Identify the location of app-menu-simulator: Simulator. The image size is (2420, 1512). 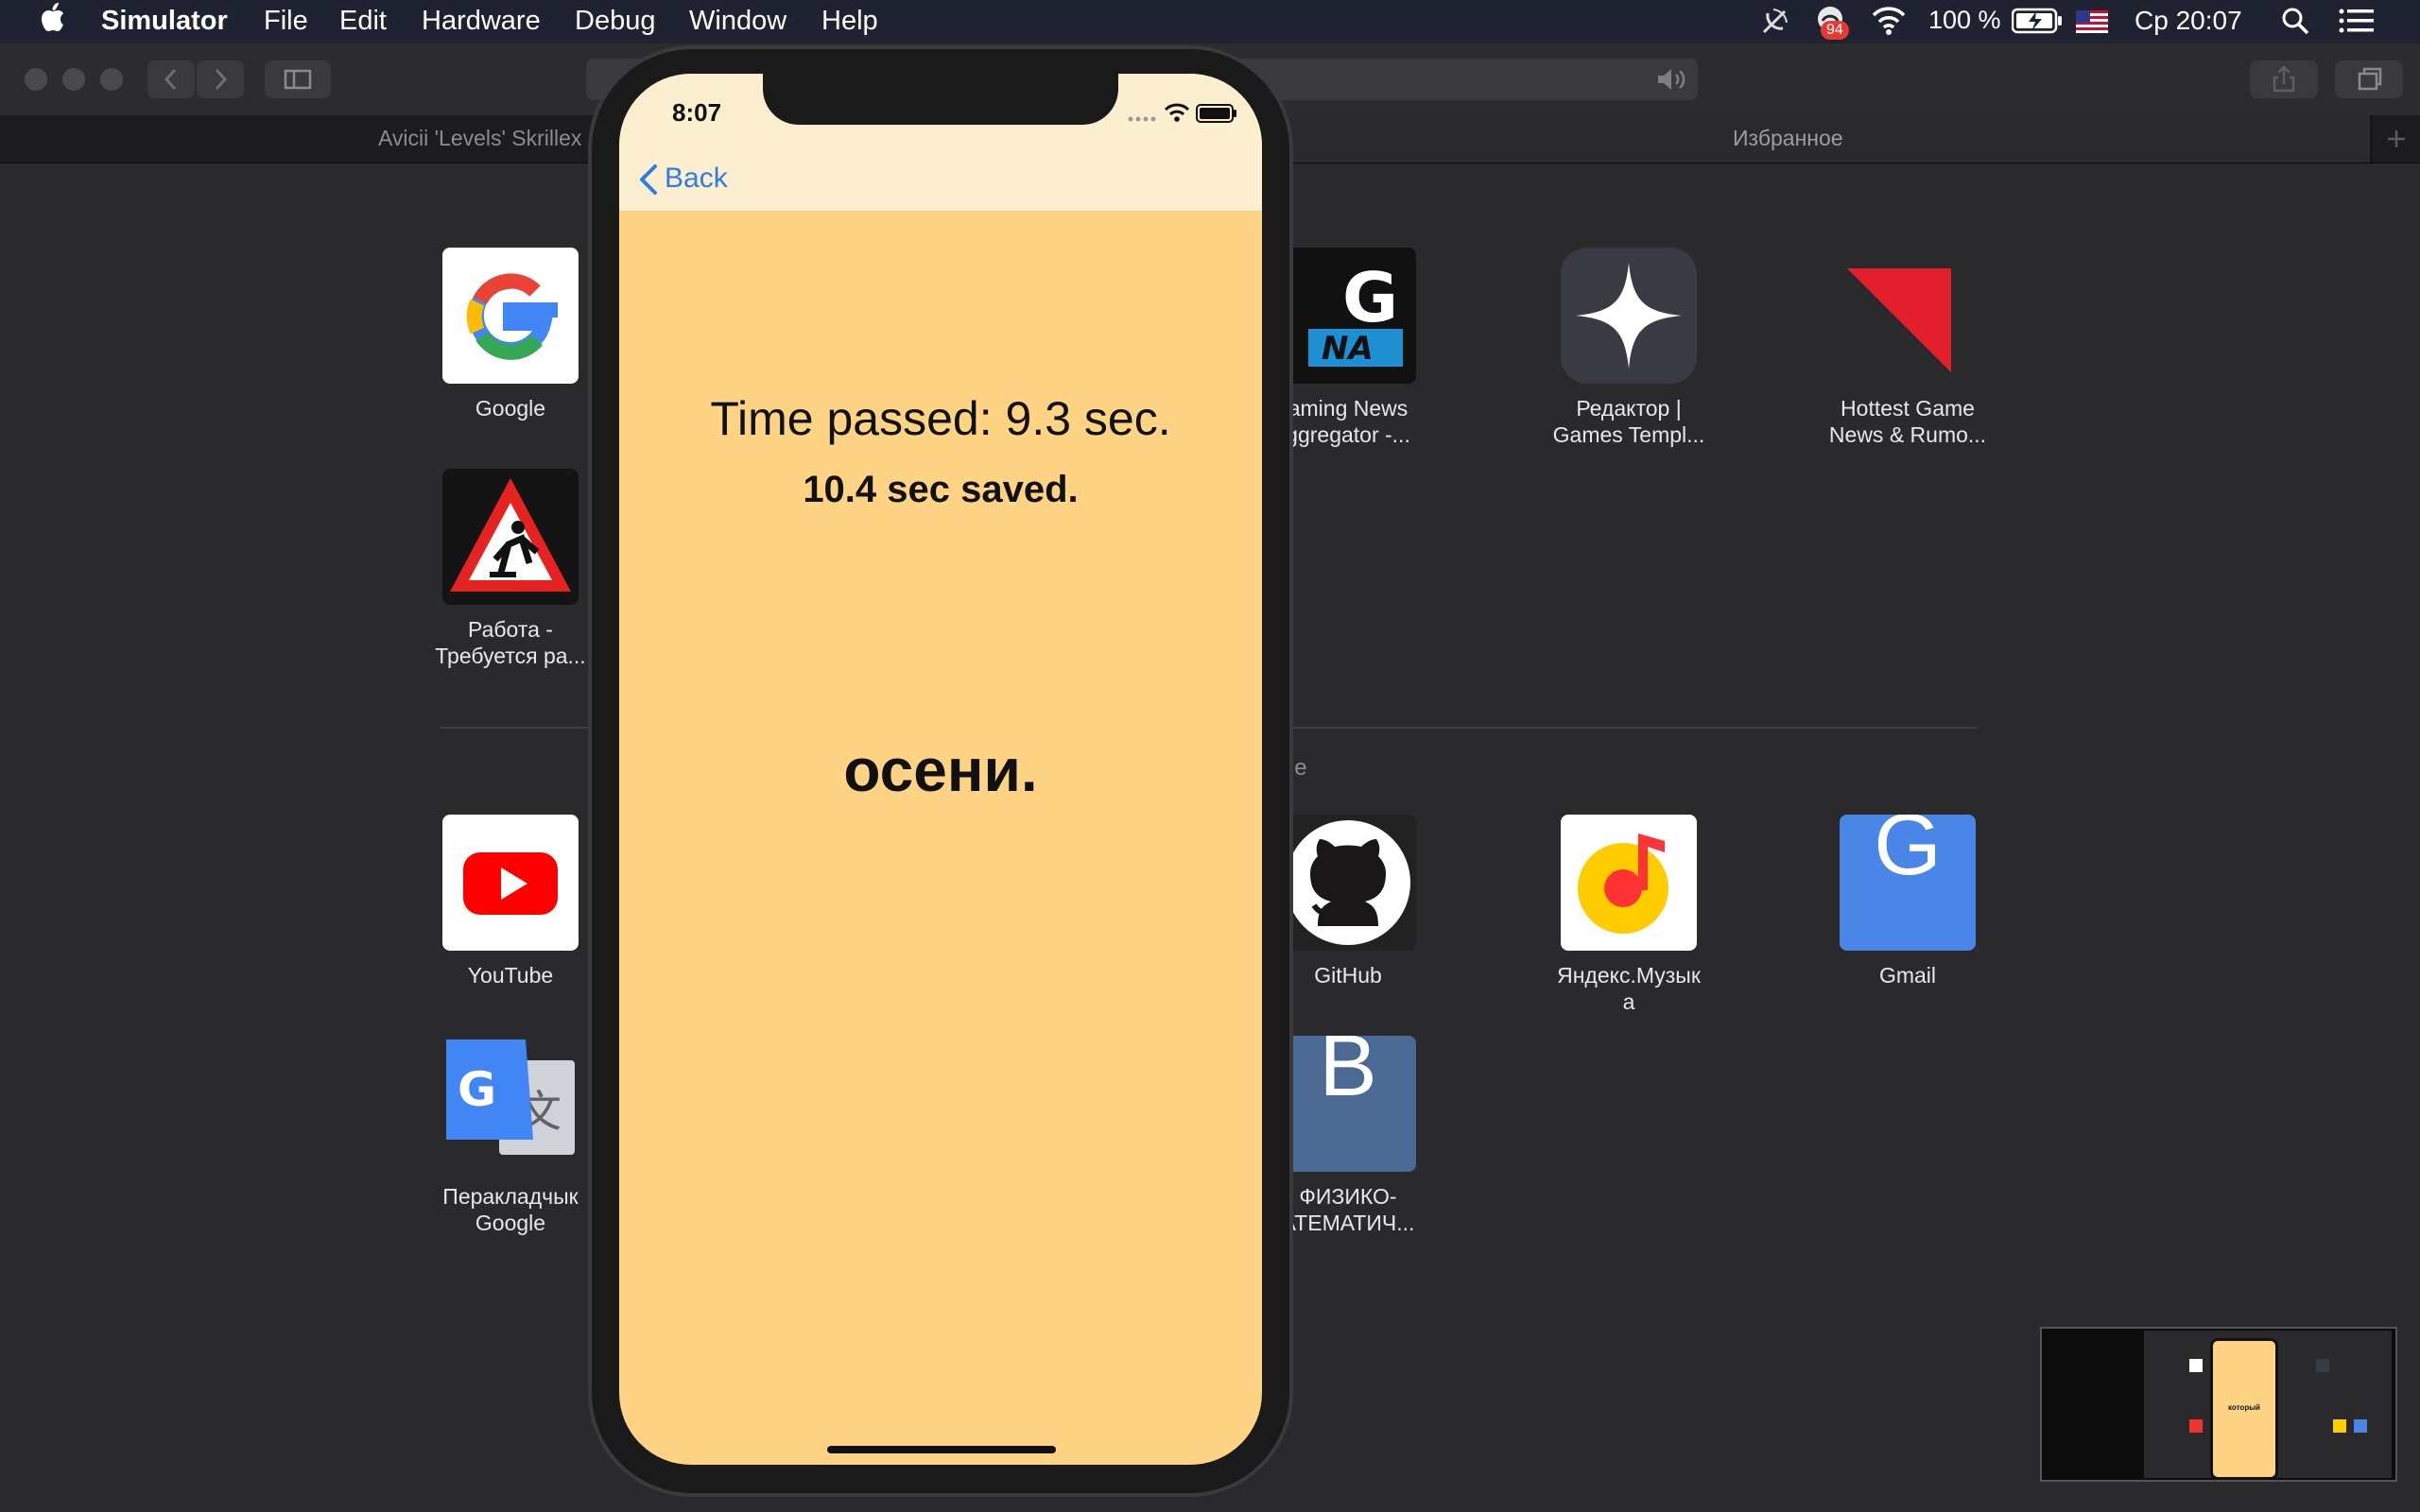
(164, 21).